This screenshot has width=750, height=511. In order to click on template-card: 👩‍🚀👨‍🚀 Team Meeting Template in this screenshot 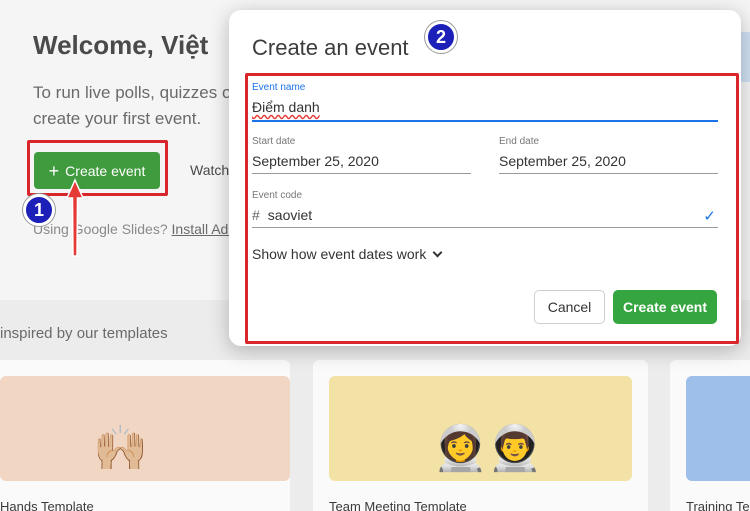, I will do `click(480, 435)`.